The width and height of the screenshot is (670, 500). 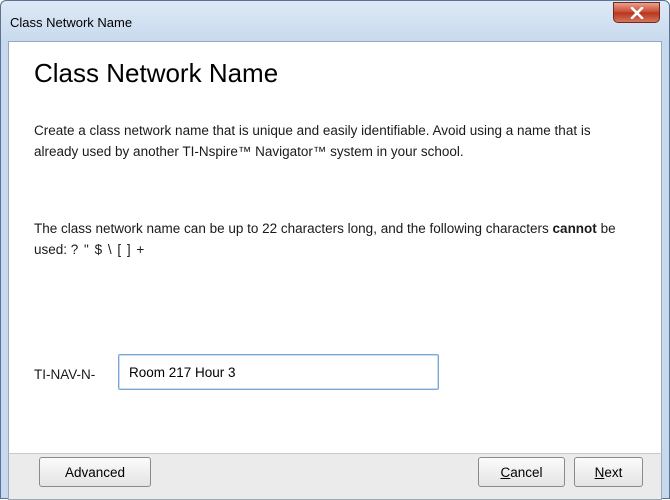 What do you see at coordinates (613, 472) in the screenshot?
I see `next-label: ext` at bounding box center [613, 472].